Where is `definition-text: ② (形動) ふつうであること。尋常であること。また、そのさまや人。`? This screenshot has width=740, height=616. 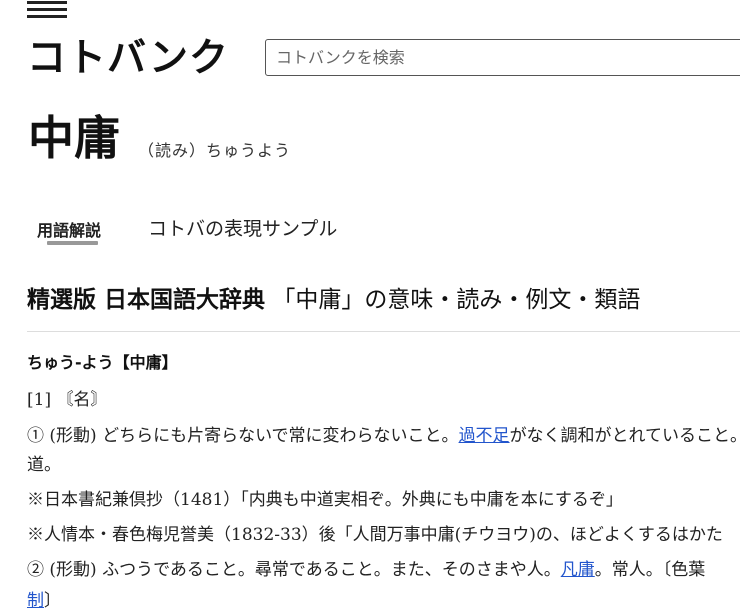
definition-text: ② (形動) ふつうであること。尋常であること。また、そのさまや人。 is located at coordinates (294, 570).